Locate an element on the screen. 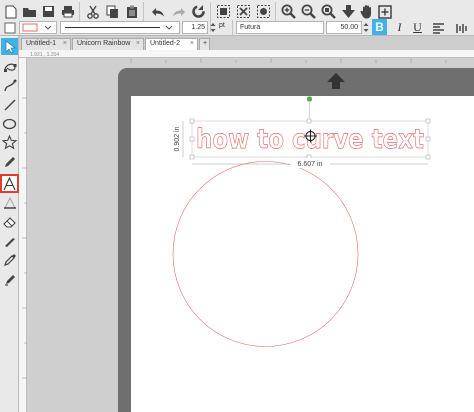  width-dimension: 6.607 in is located at coordinates (310, 163).